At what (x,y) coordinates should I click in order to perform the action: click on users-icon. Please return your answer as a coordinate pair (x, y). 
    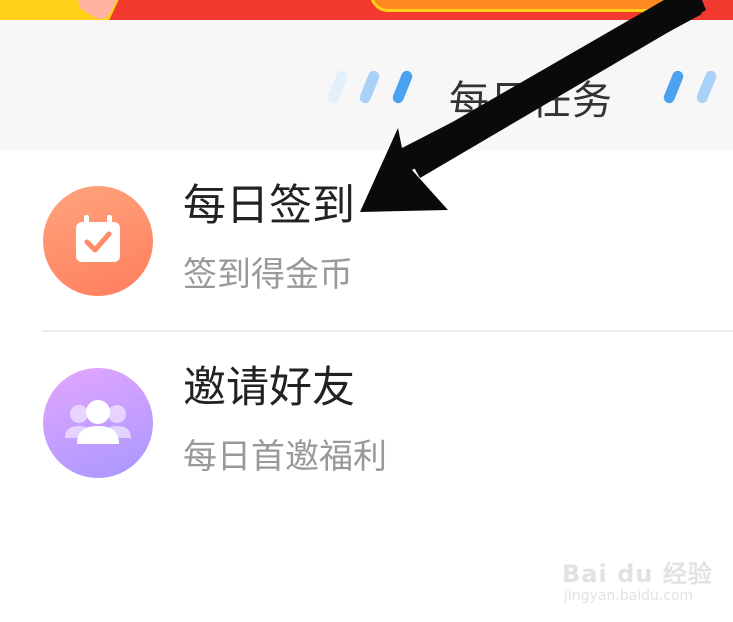
    Looking at the image, I should click on (98, 423).